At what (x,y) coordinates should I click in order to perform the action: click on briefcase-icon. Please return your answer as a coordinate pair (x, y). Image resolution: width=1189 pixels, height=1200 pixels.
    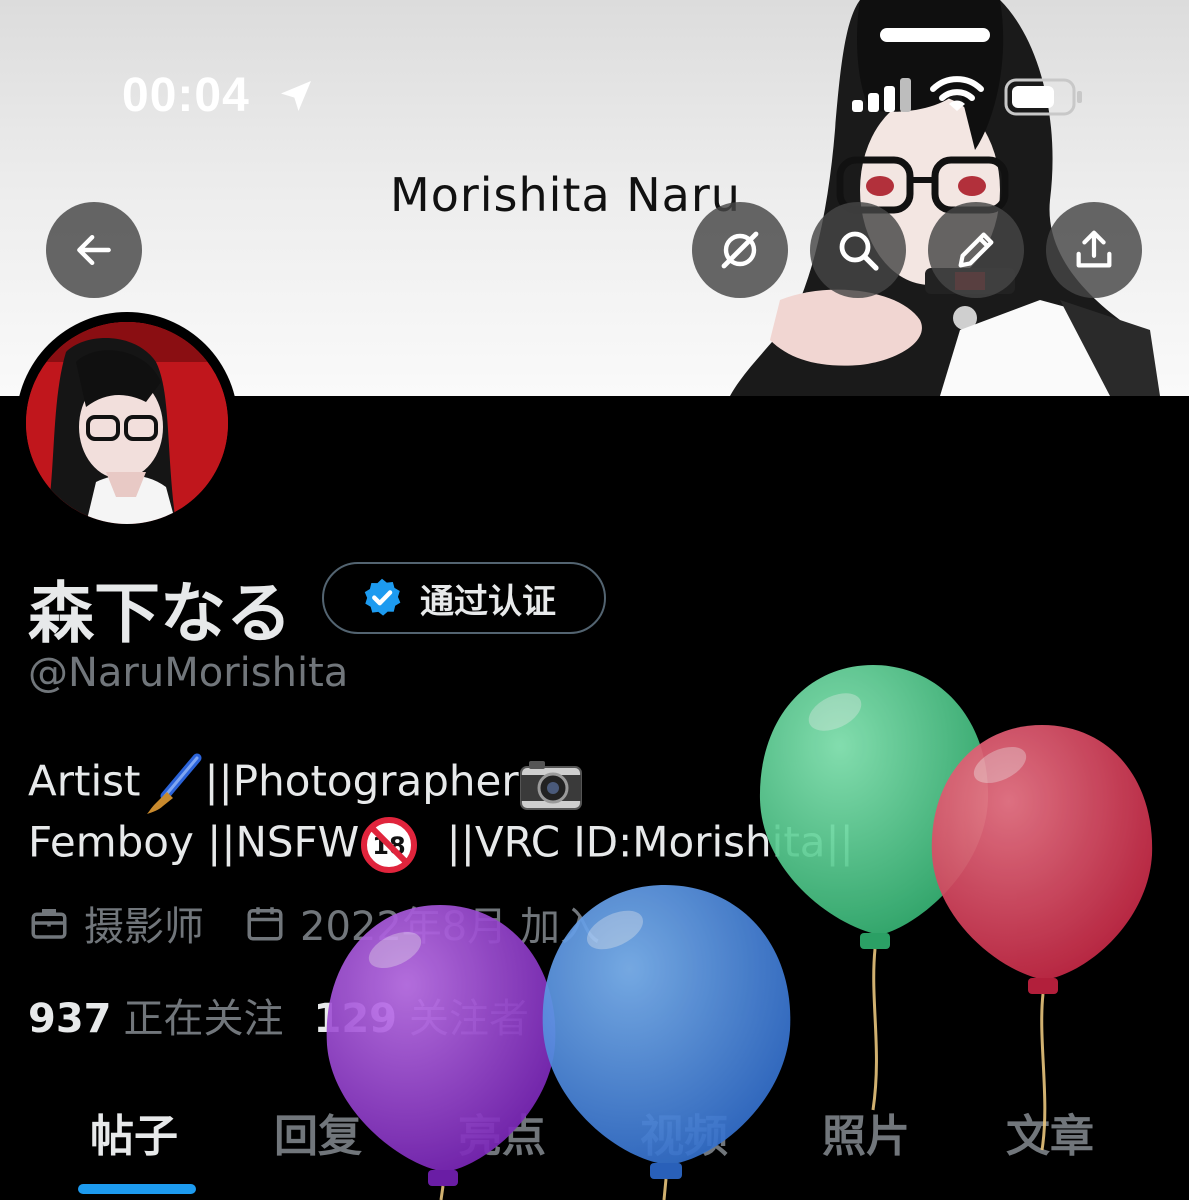
    Looking at the image, I should click on (49, 924).